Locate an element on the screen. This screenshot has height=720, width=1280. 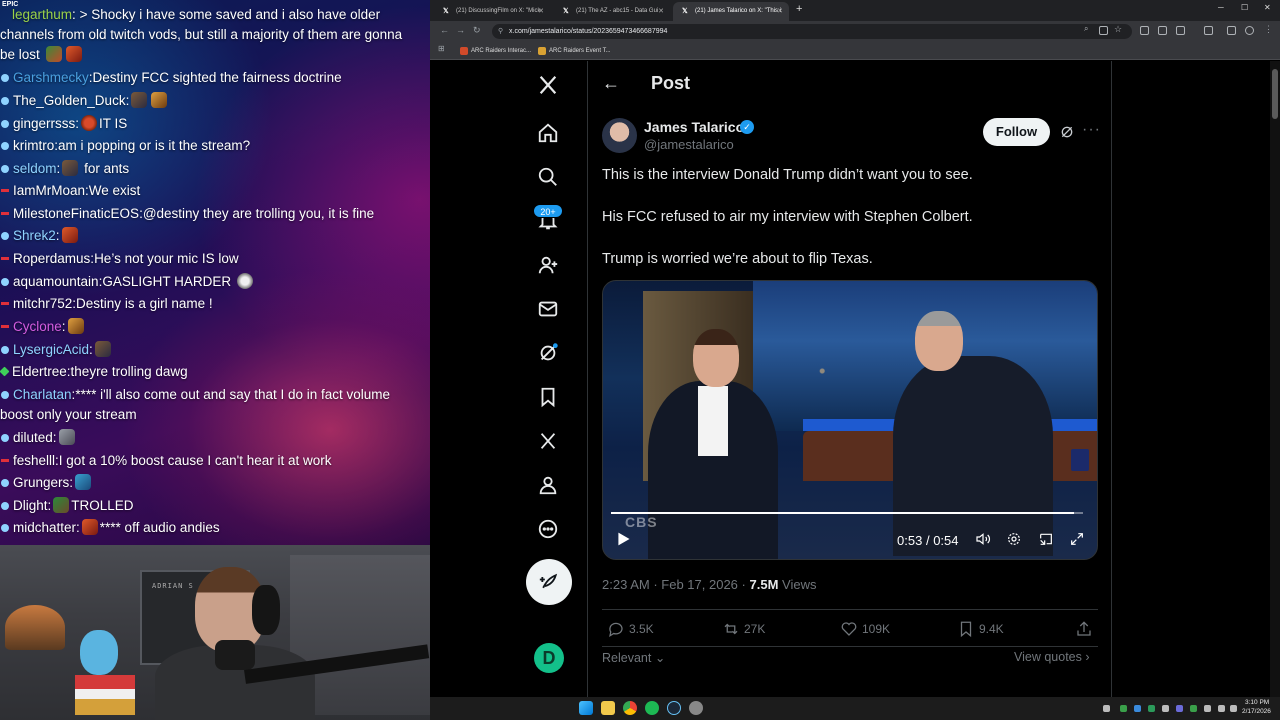
browser-tab: 𝕏 (21) DiscussingFilm on X: "Mick ✕ is located at coordinates (492, 11).